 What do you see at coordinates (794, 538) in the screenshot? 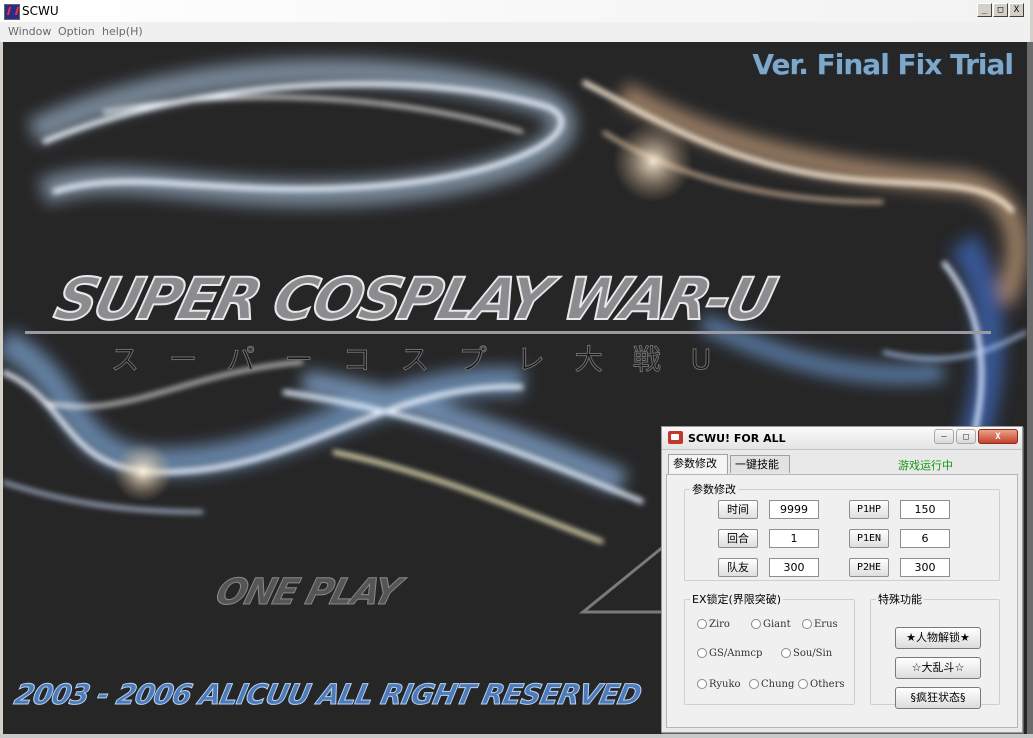
I see `round-input: 1` at bounding box center [794, 538].